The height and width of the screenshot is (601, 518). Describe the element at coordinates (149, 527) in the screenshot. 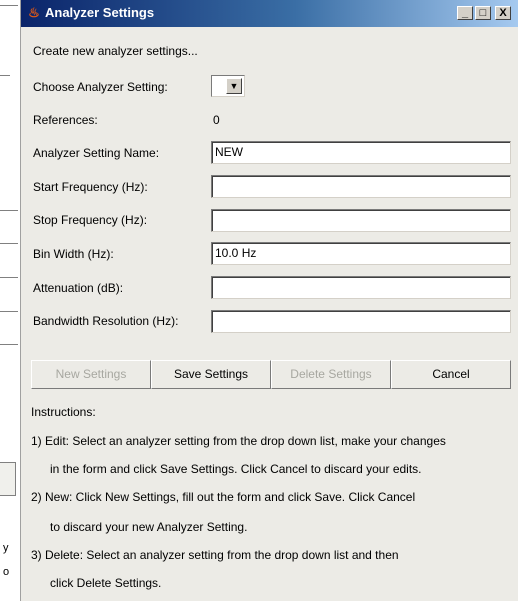

I see `instruction-line: to discard your new Analyzer Setting.` at that location.